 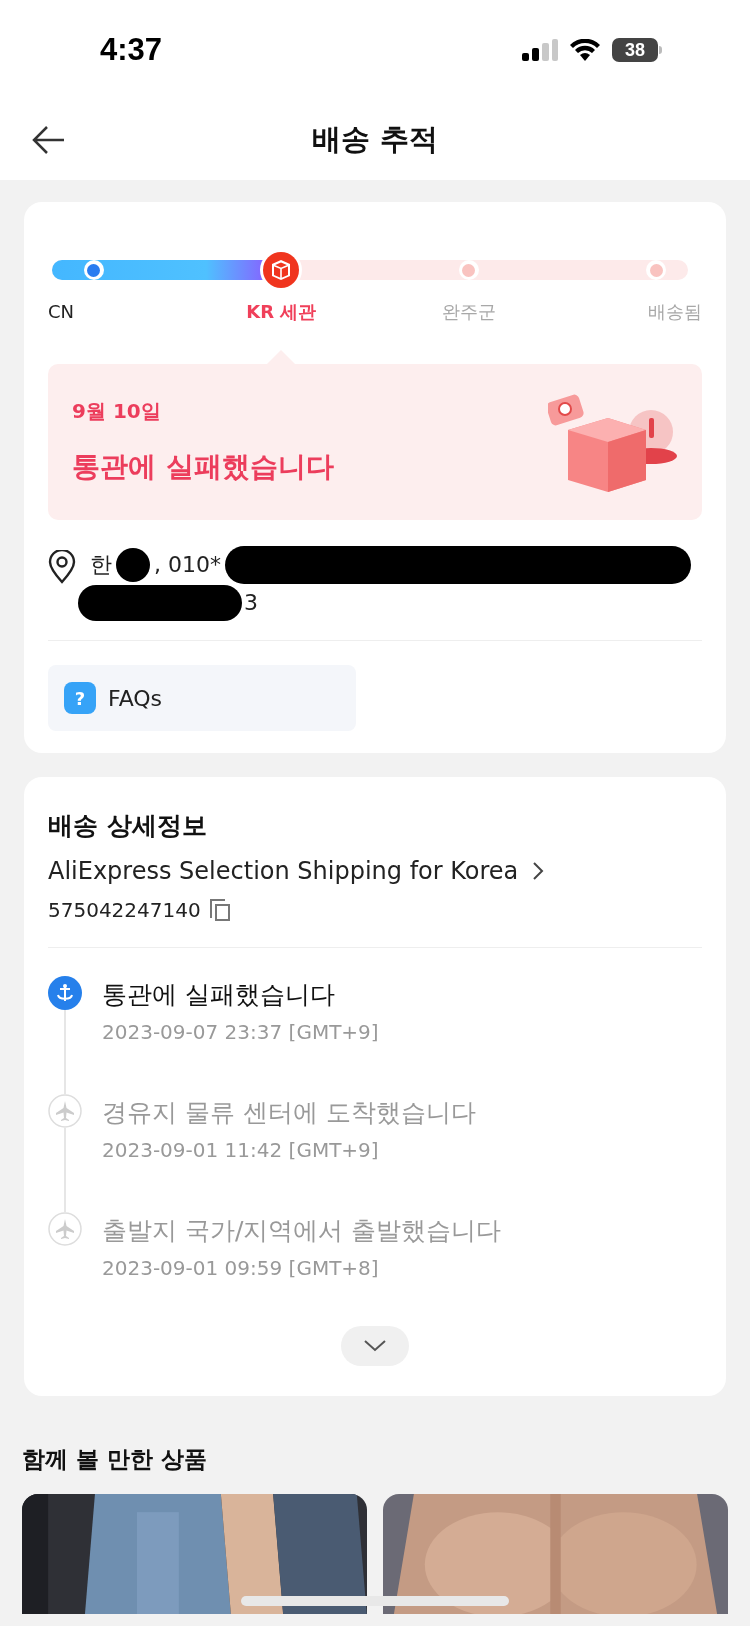 What do you see at coordinates (115, 1459) in the screenshot?
I see `section-title: 함께 볼 만한 상품` at bounding box center [115, 1459].